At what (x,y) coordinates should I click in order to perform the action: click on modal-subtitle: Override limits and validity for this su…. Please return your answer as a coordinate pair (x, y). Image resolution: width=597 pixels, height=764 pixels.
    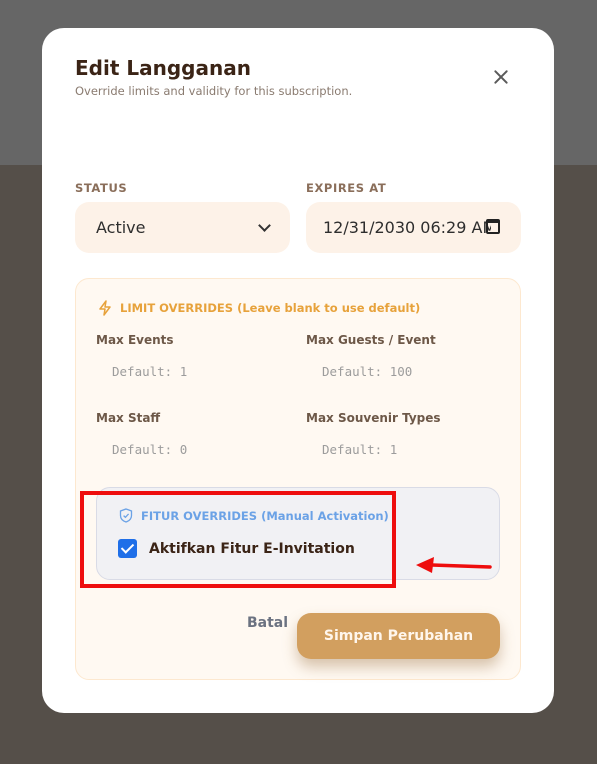
    Looking at the image, I should click on (214, 91).